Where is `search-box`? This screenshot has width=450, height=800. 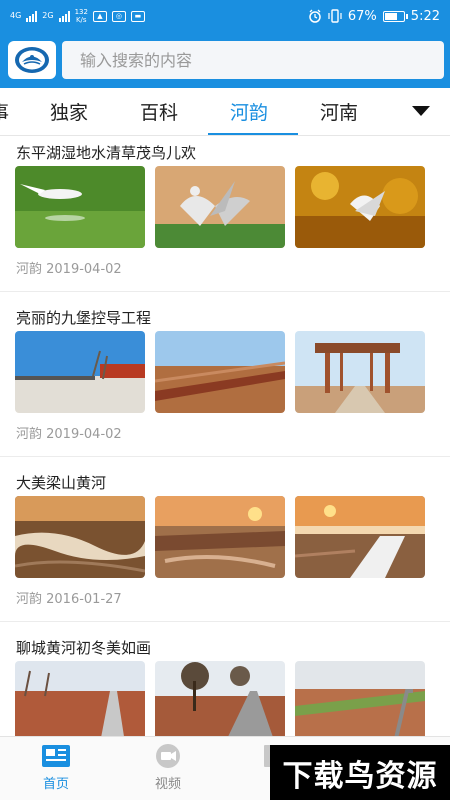
search-box is located at coordinates (253, 60).